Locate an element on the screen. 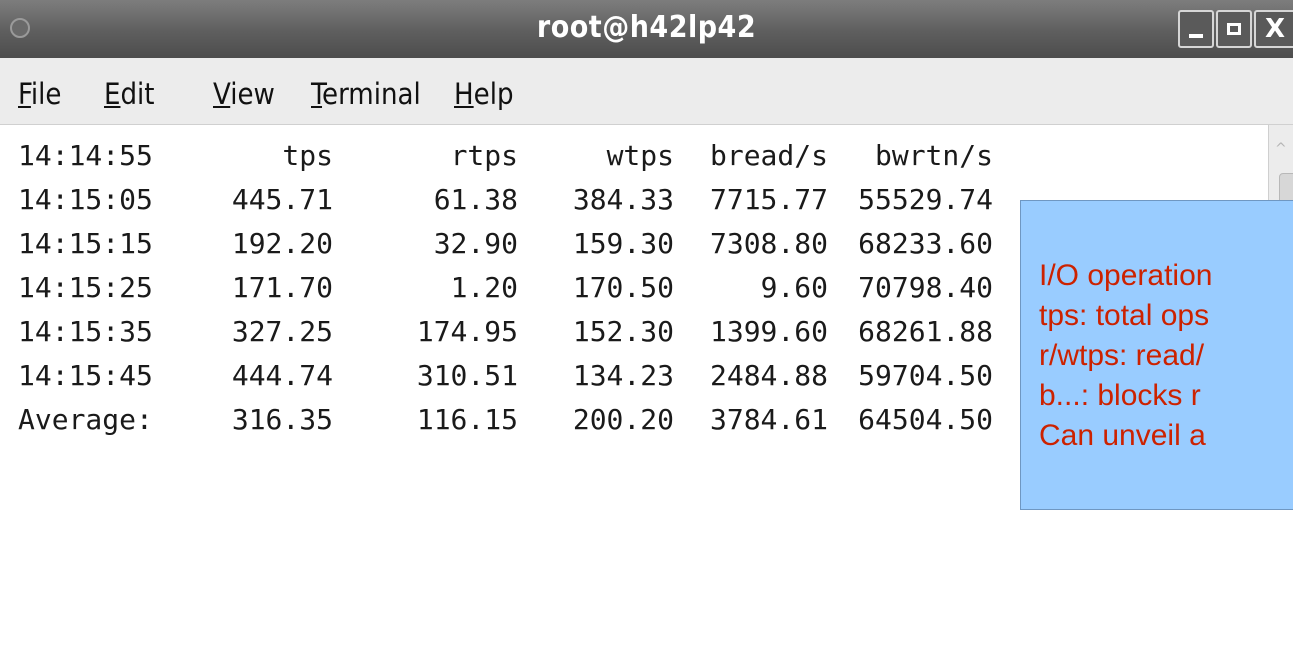  menu-terminal-label: erminal is located at coordinates (371, 94).